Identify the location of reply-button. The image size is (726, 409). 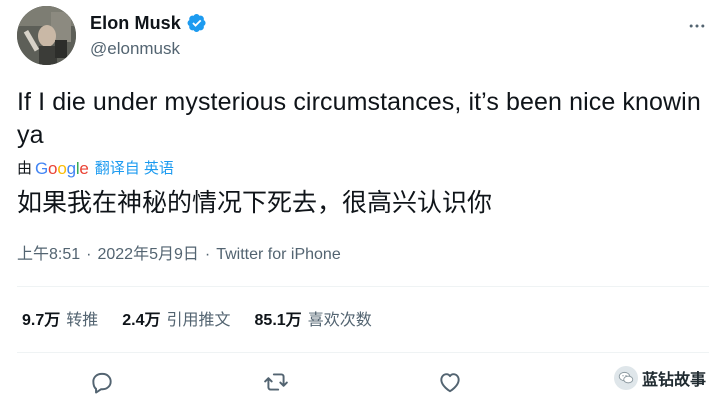
(102, 382).